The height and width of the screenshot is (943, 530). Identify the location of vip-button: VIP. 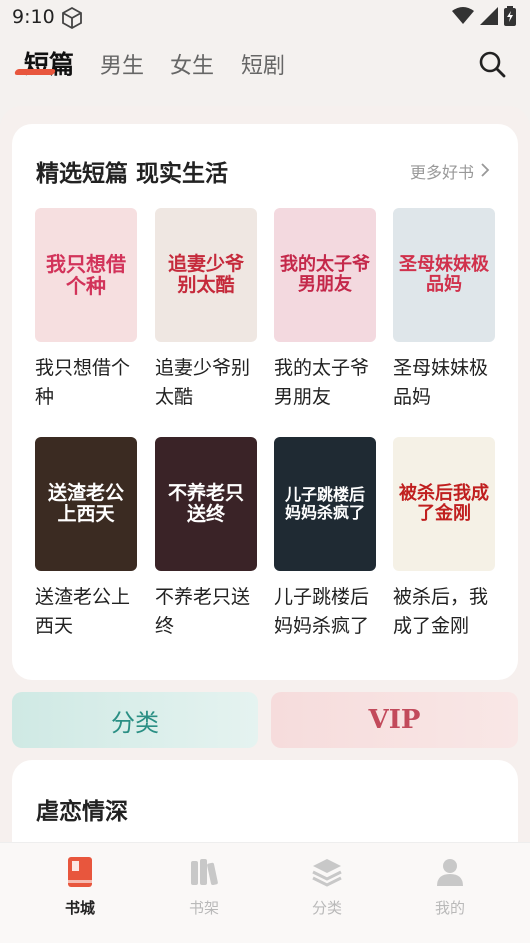
(394, 720).